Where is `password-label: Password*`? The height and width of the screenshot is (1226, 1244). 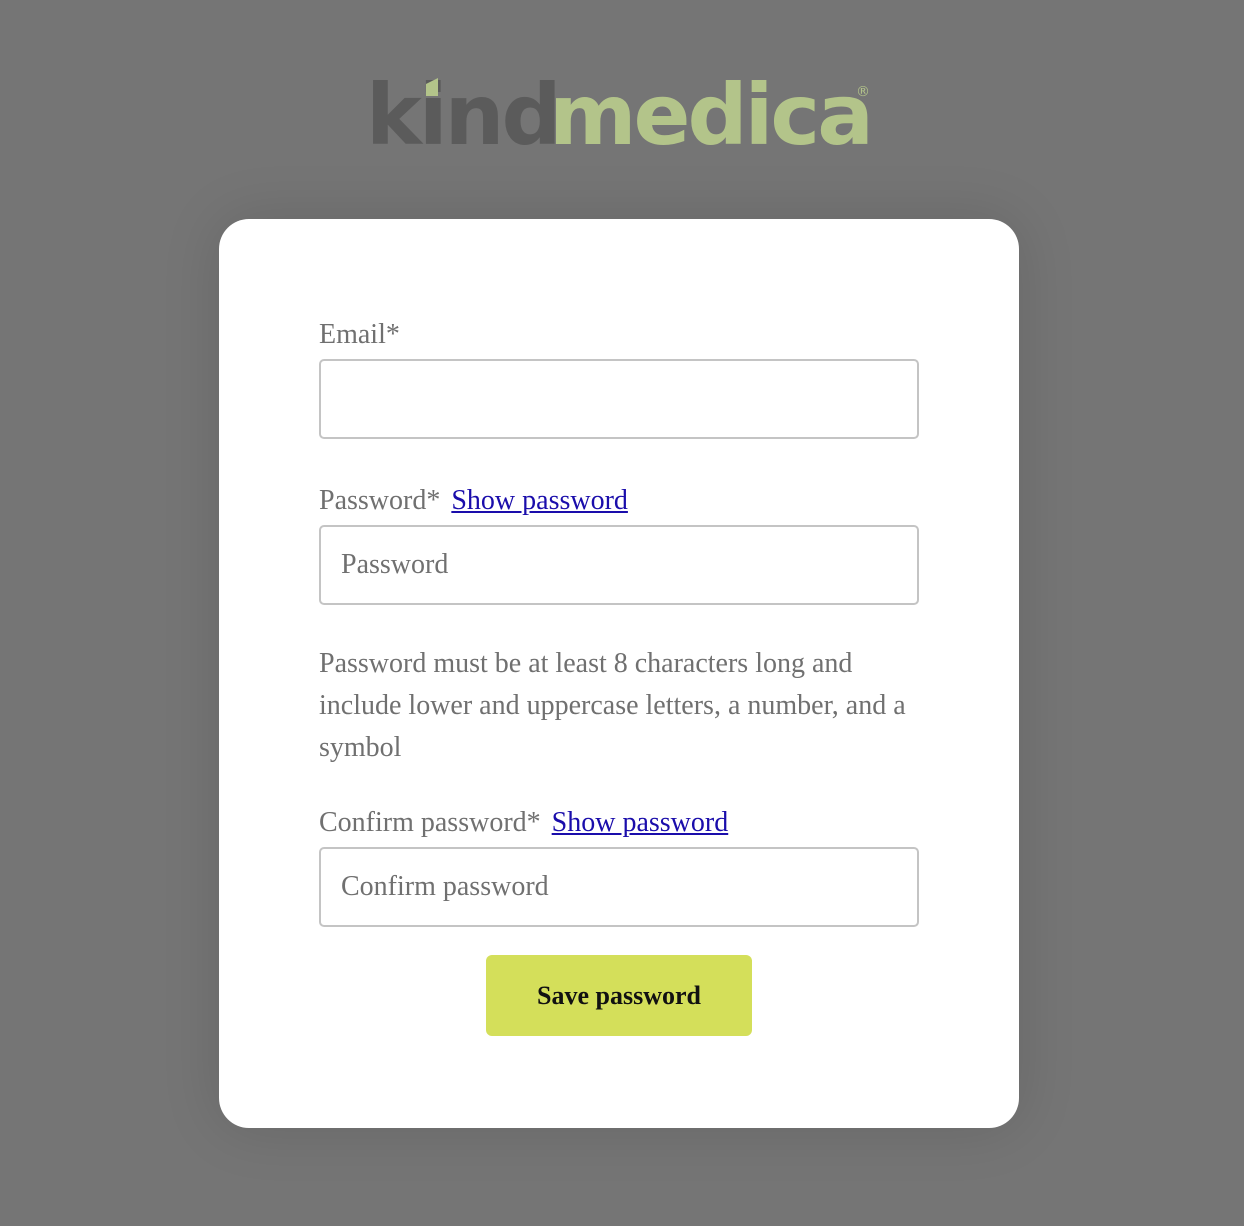 password-label: Password* is located at coordinates (380, 500).